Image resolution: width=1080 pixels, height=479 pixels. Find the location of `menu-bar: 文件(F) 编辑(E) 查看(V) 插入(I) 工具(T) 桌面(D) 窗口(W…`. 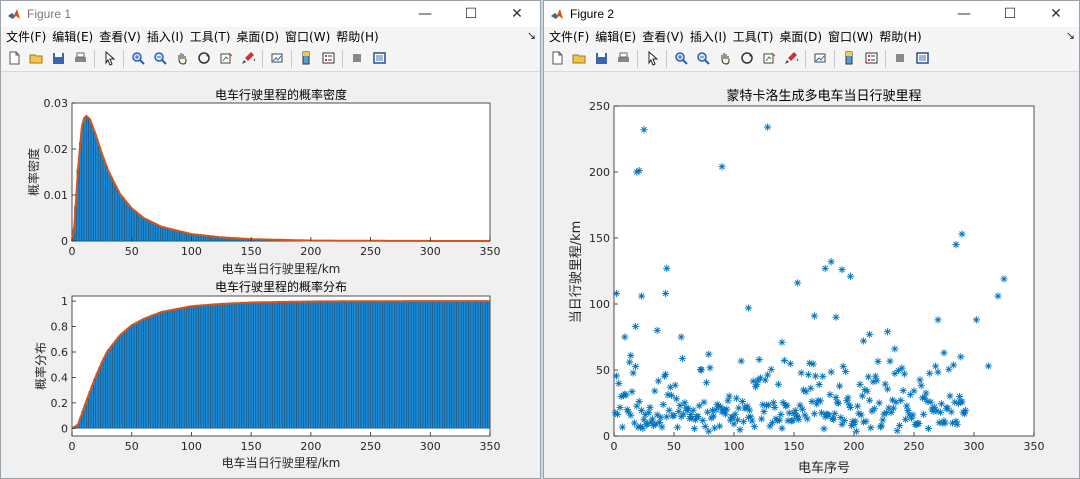

menu-bar: 文件(F) 编辑(E) 查看(V) 插入(I) 工具(T) 桌面(D) 窗口(W… is located at coordinates (811, 36).